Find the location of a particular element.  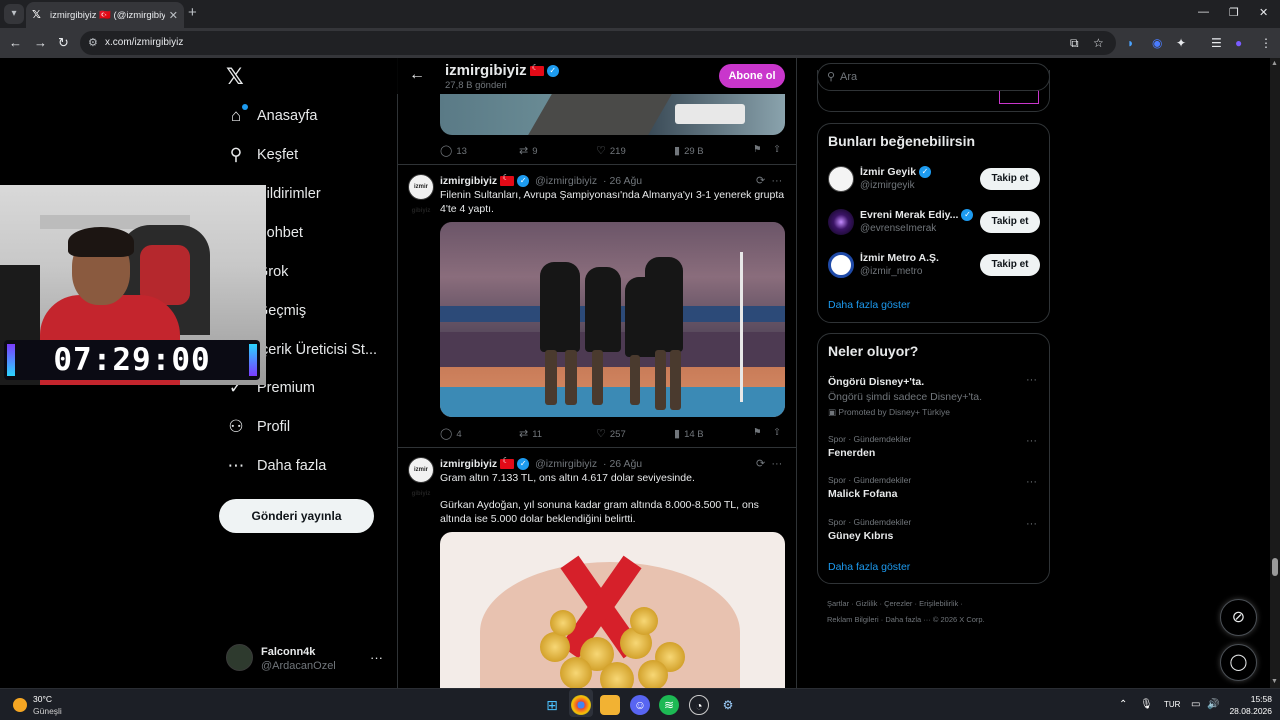

nav-home: ⌂ Anasayfa is located at coordinates (271, 116).